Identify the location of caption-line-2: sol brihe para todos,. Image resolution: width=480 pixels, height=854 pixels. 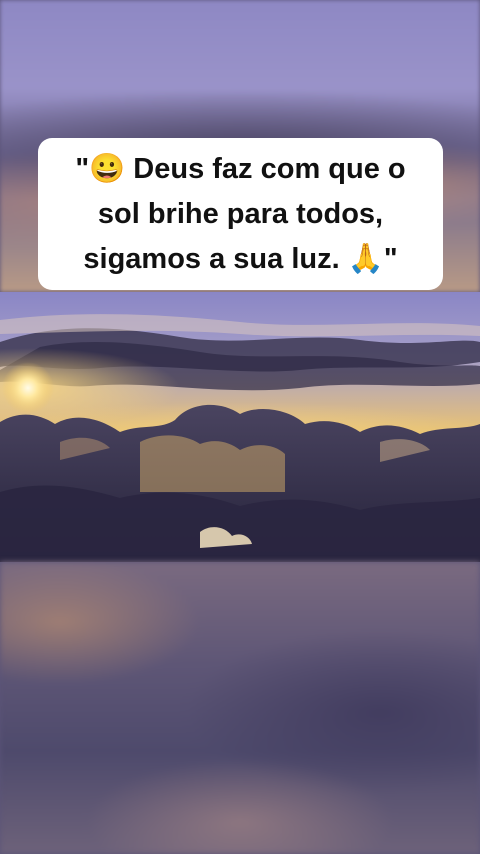
(240, 214).